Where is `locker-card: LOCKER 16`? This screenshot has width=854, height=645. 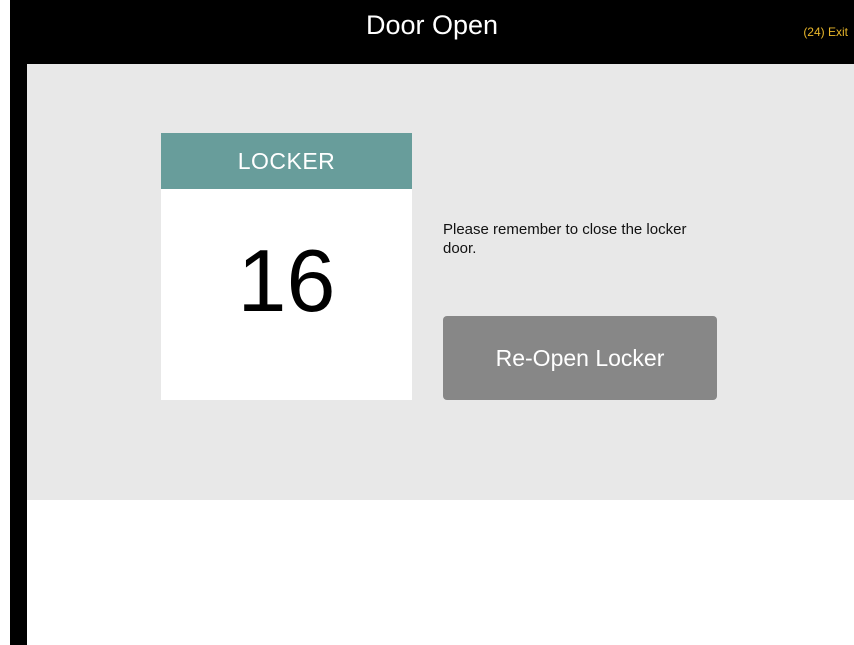 locker-card: LOCKER 16 is located at coordinates (286, 266).